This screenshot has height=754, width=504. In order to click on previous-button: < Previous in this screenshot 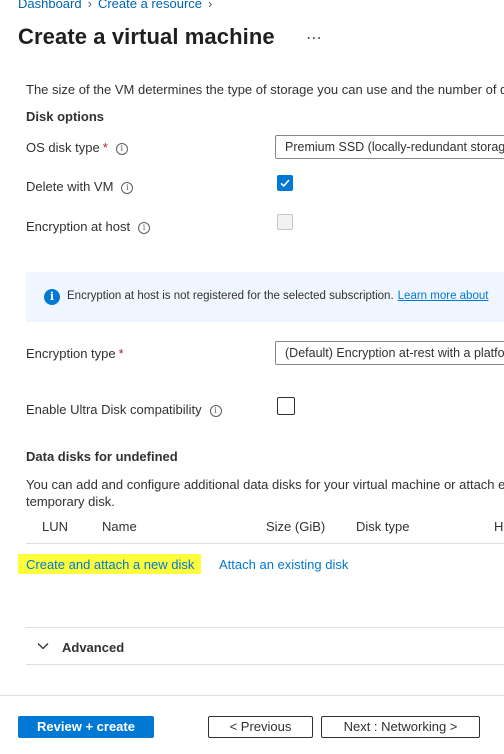, I will do `click(260, 727)`.